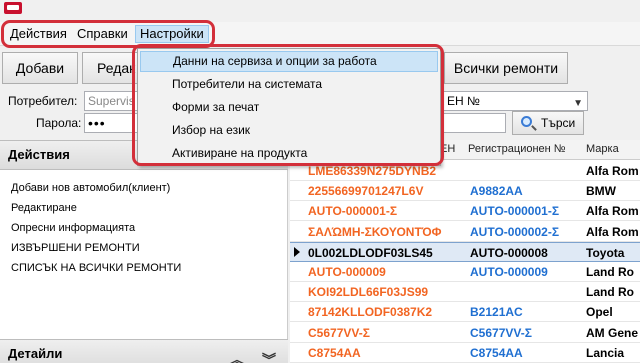  I want to click on cell-reg: AUTO-000002-Σ, so click(515, 231).